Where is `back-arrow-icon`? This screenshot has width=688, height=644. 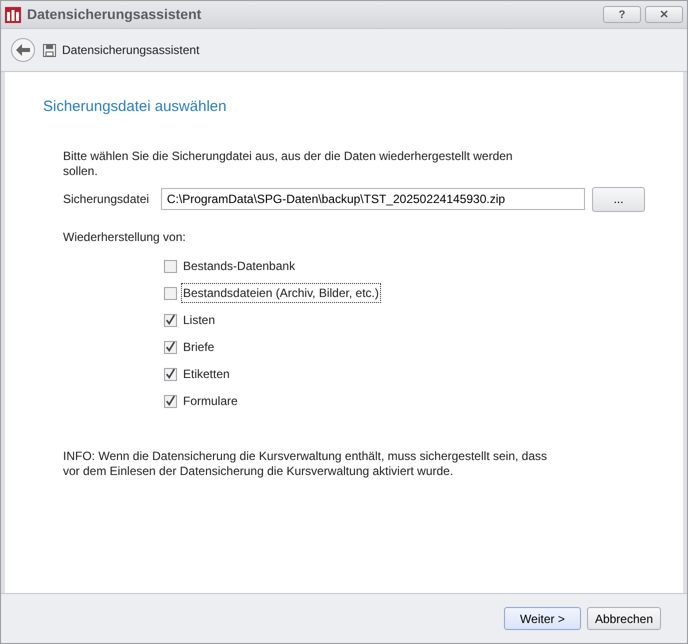 back-arrow-icon is located at coordinates (23, 50).